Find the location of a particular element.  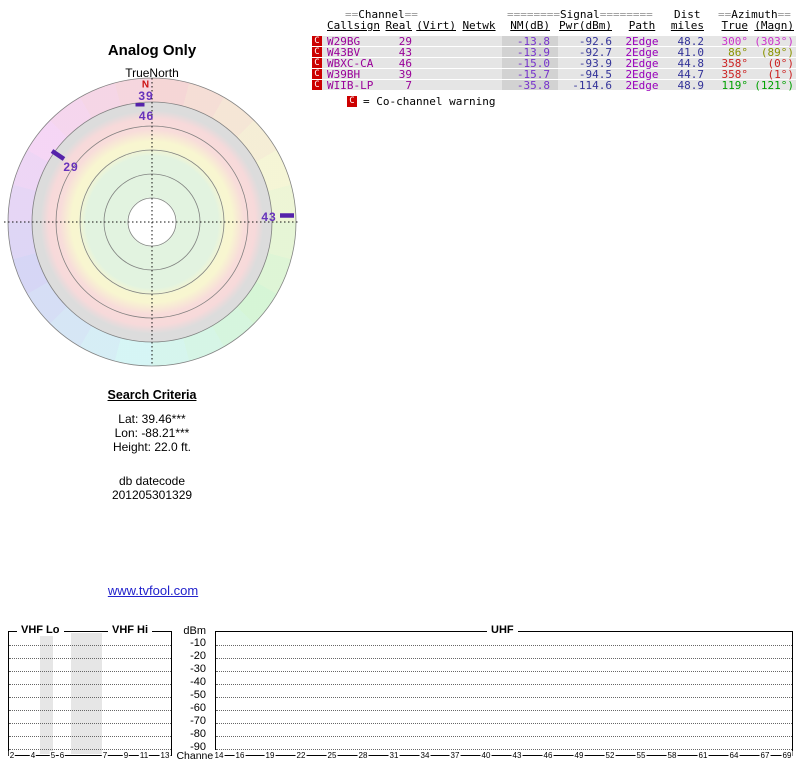

col-real: Real is located at coordinates (399, 25).